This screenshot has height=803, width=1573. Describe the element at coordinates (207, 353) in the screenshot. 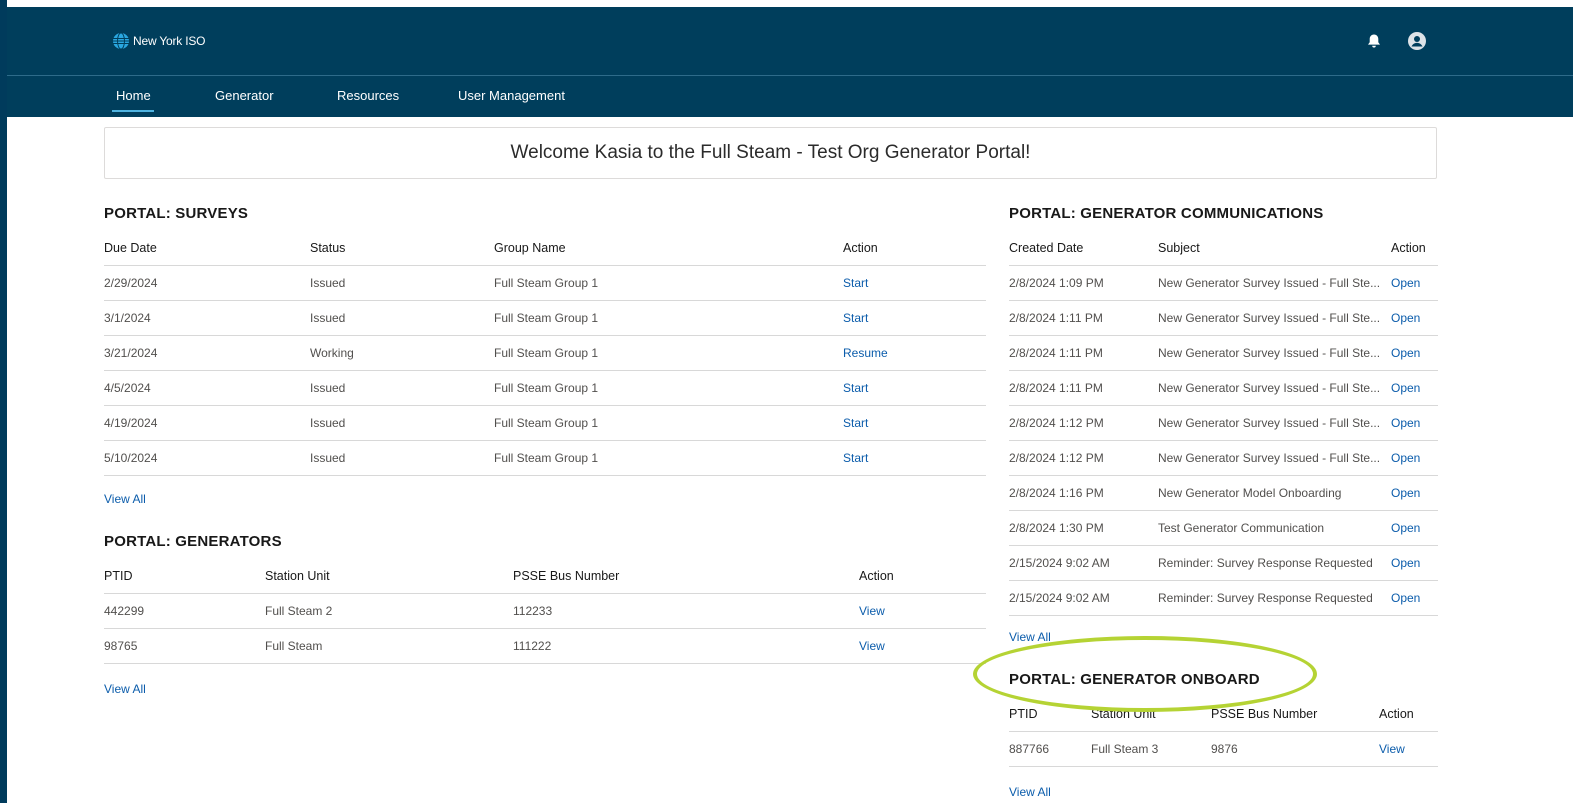

I see `due-date-cell: 3/21/2024` at that location.